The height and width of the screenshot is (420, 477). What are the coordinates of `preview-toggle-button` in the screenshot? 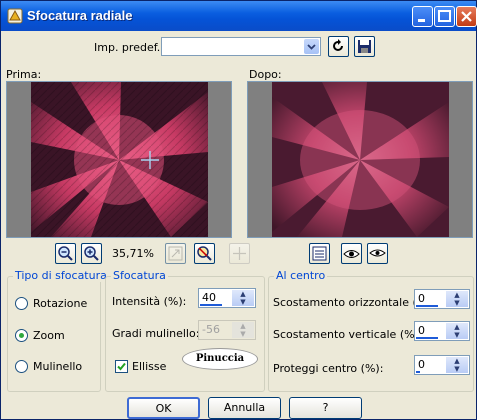 It's located at (319, 253).